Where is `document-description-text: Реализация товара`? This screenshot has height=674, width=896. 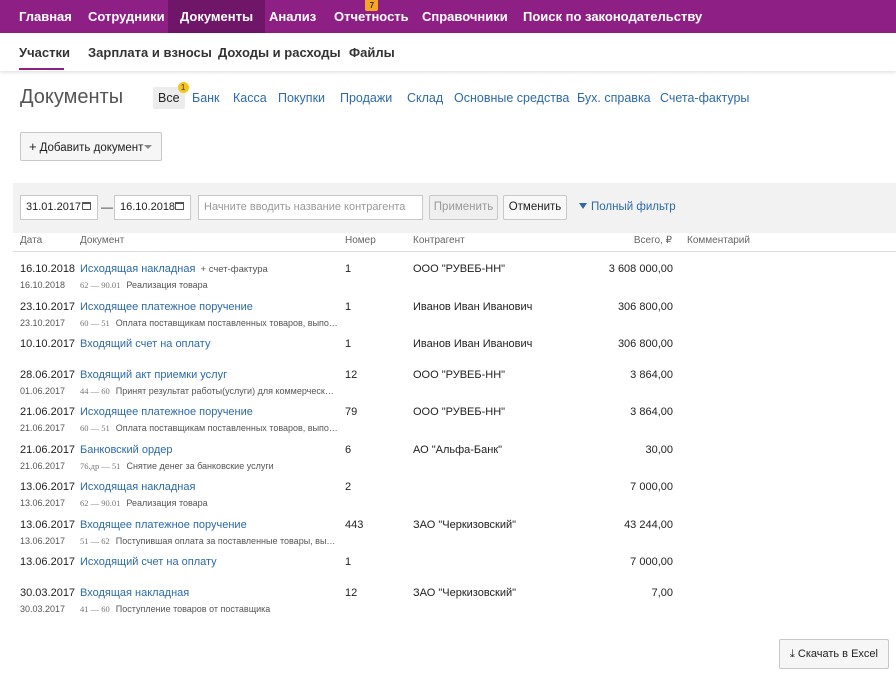
document-description-text: Реализация товара is located at coordinates (167, 503).